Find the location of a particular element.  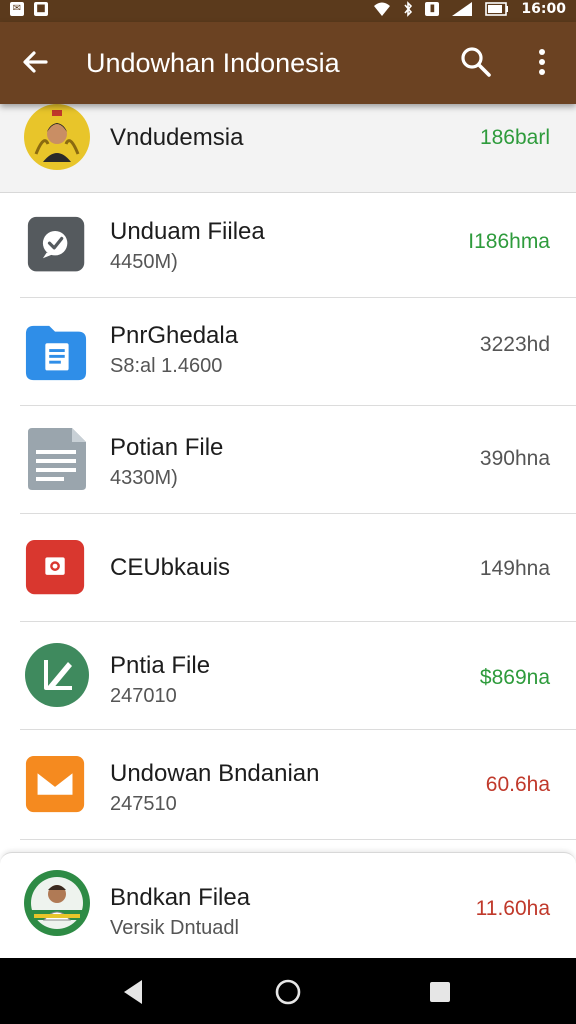

more-vert-icon is located at coordinates (542, 62).